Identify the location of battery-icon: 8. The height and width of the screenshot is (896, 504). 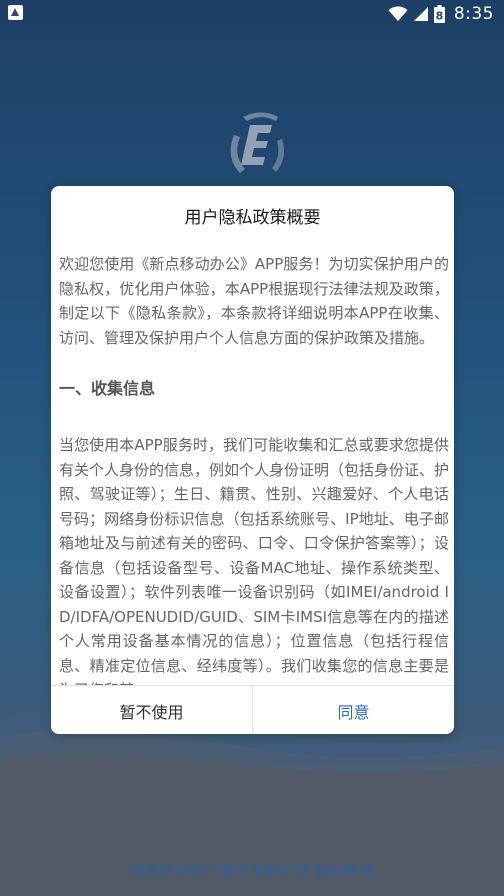
(439, 14).